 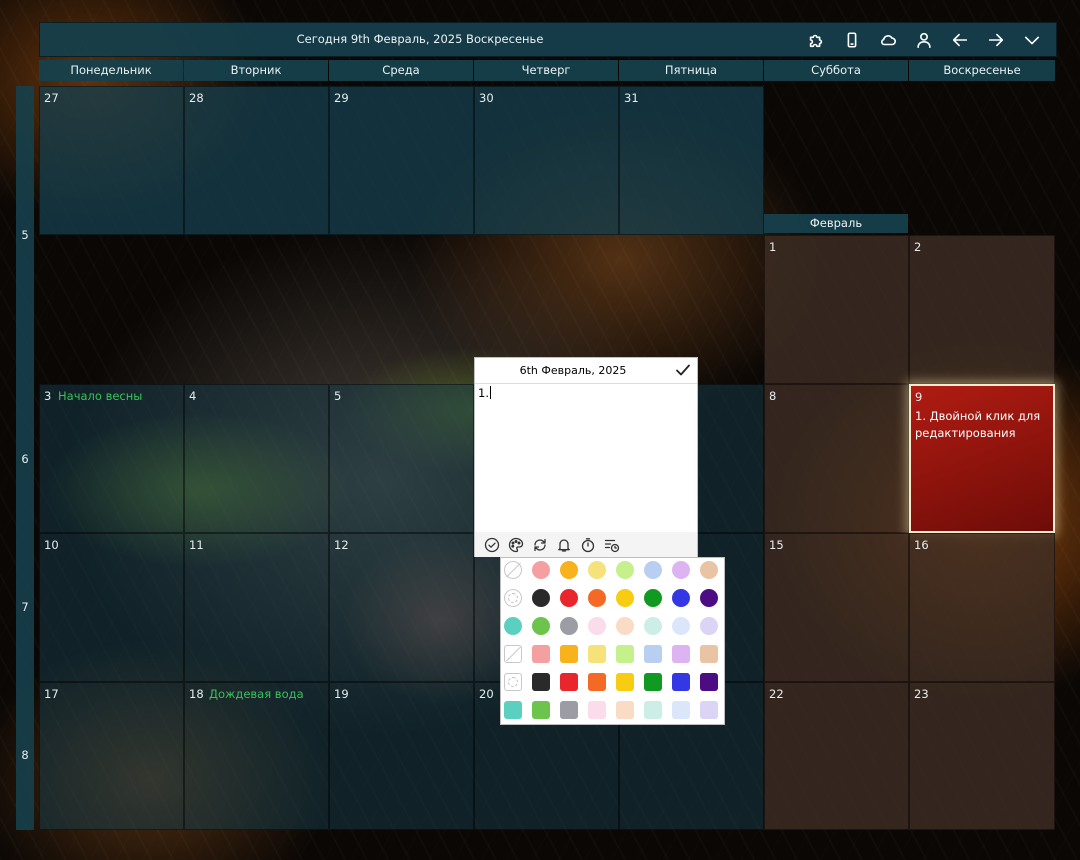 What do you see at coordinates (1032, 39) in the screenshot?
I see `chevron-down-icon` at bounding box center [1032, 39].